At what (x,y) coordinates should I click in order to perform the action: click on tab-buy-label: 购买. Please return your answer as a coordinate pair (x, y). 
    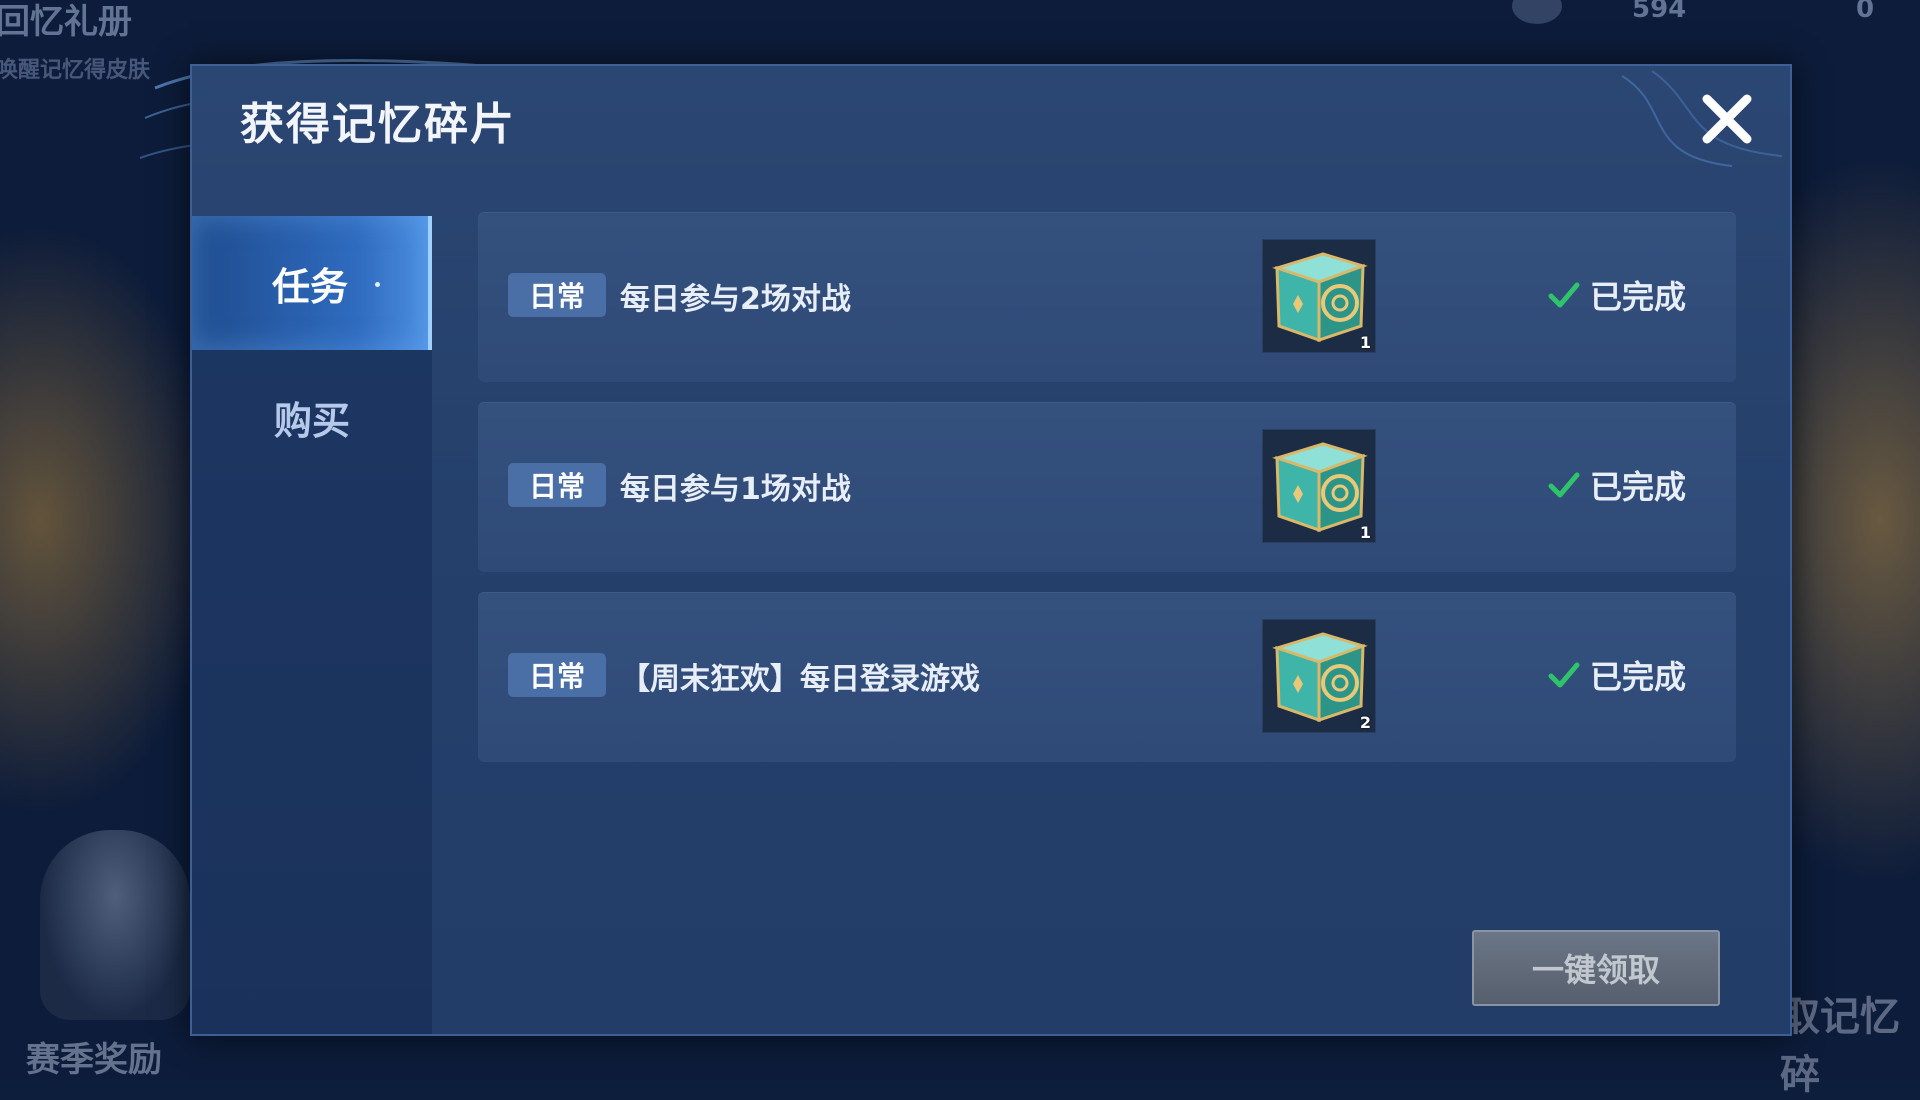
    Looking at the image, I should click on (311, 420).